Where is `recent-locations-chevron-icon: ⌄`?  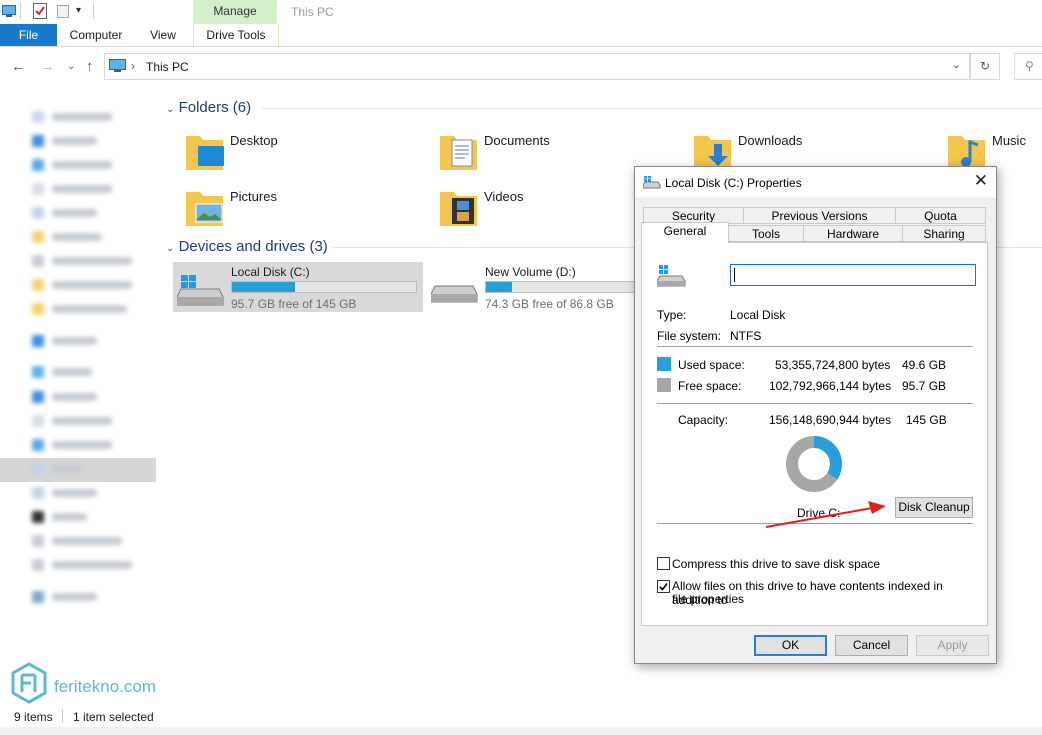
recent-locations-chevron-icon: ⌄ is located at coordinates (71, 66).